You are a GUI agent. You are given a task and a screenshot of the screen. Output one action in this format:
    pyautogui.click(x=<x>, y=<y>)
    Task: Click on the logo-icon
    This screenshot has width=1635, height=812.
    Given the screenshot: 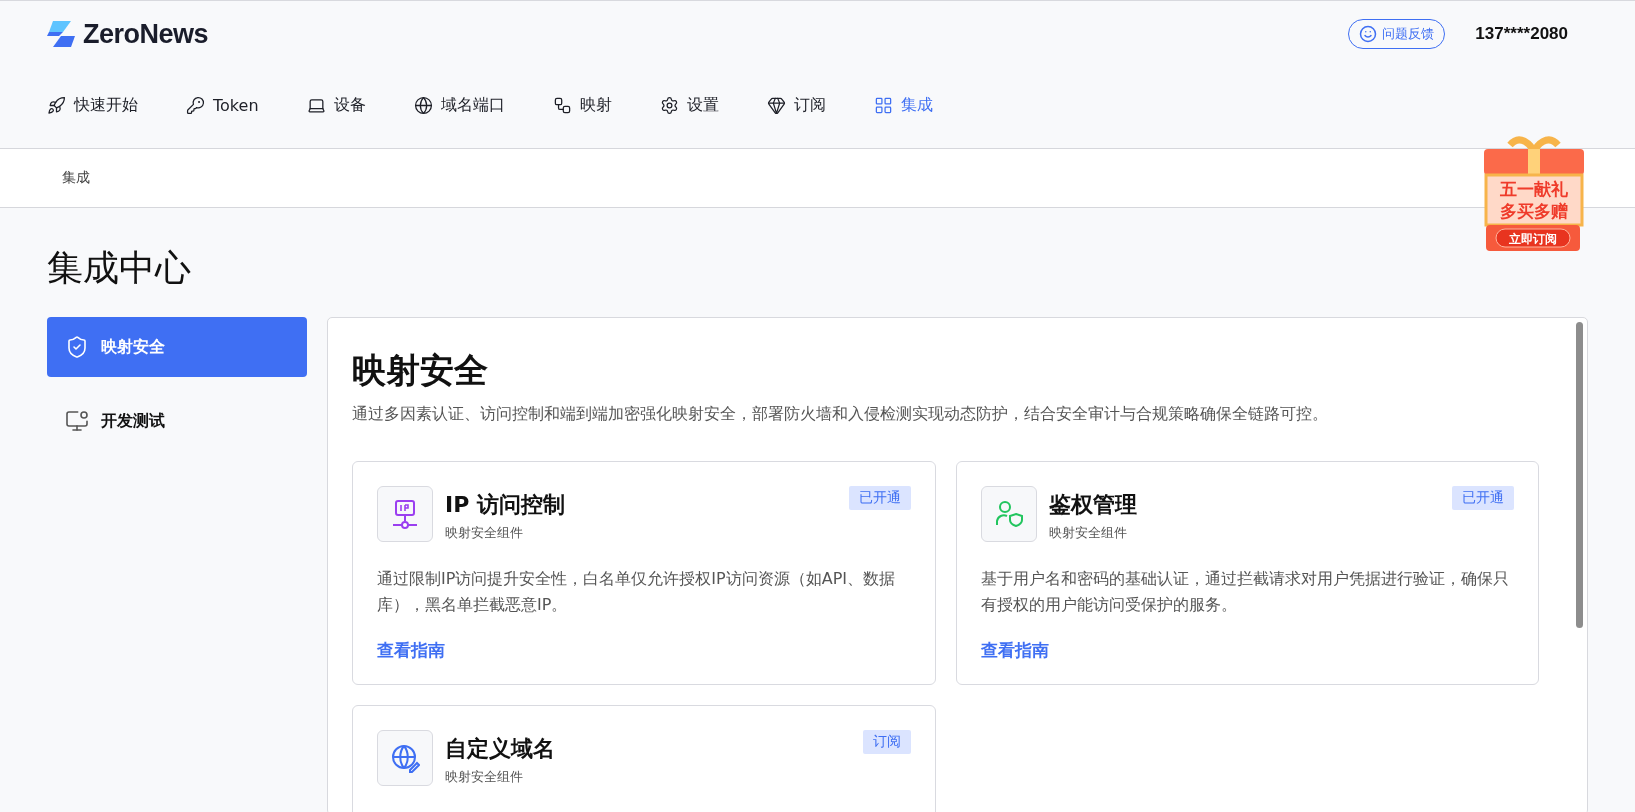 What is the action you would take?
    pyautogui.click(x=62, y=34)
    